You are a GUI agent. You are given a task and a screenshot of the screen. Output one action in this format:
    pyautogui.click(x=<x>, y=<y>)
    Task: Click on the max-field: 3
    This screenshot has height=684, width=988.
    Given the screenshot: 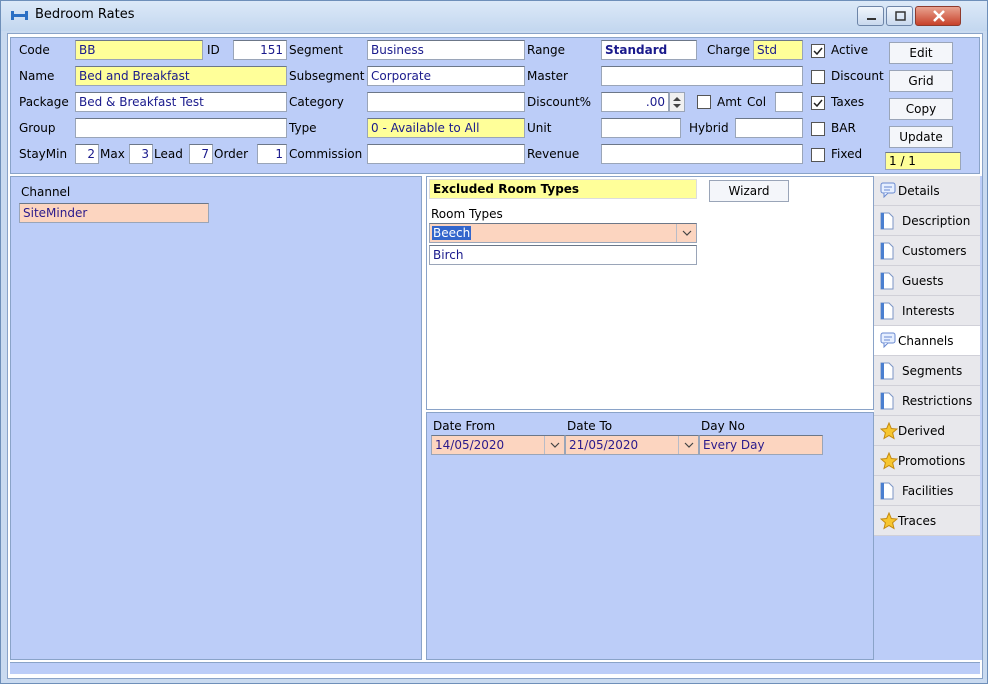 What is the action you would take?
    pyautogui.click(x=141, y=154)
    